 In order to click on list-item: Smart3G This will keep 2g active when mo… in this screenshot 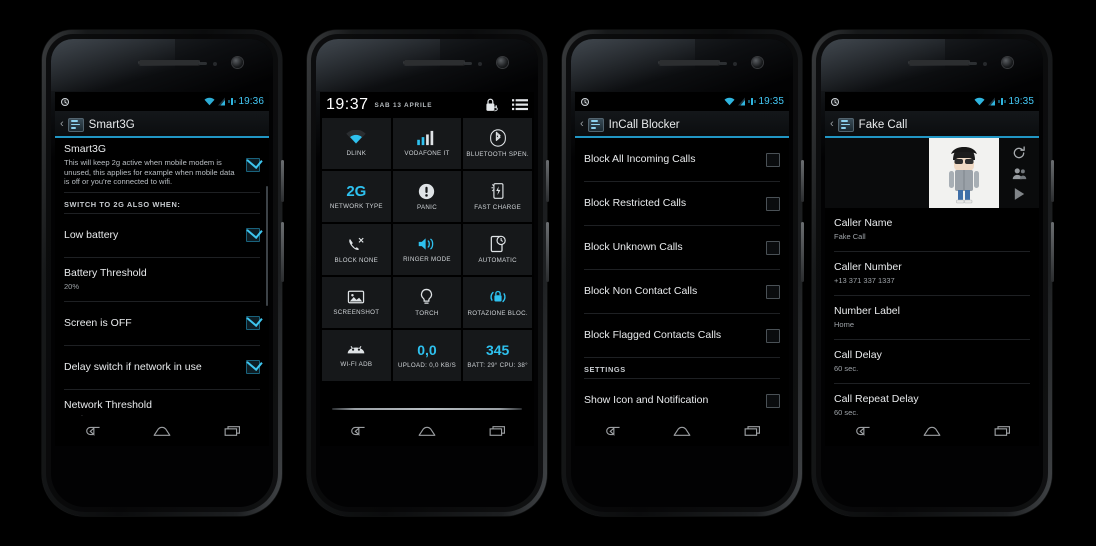, I will do `click(162, 165)`.